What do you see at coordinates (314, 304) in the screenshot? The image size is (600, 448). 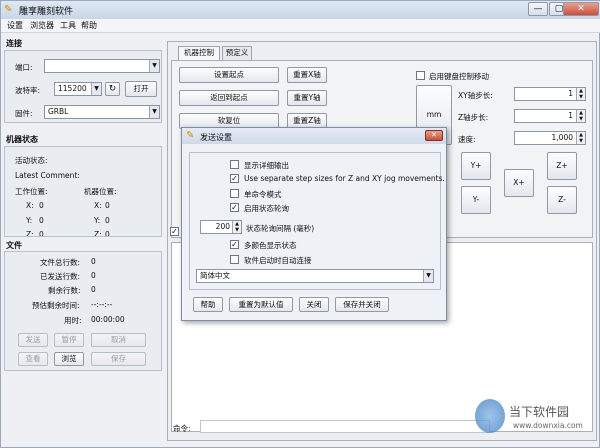 I see `close-dialog-button: 关闭` at bounding box center [314, 304].